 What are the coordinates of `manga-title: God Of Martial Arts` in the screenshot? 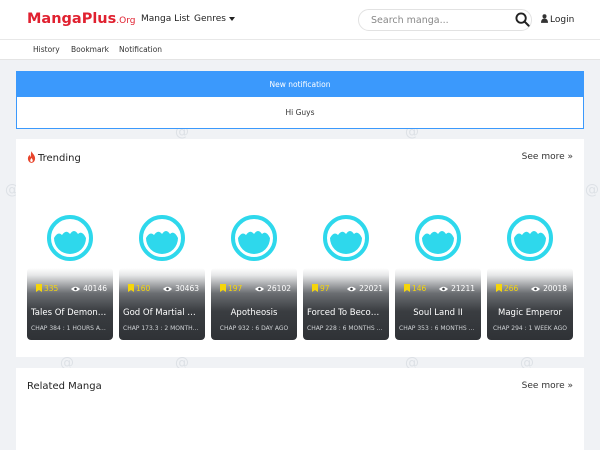 It's located at (162, 313).